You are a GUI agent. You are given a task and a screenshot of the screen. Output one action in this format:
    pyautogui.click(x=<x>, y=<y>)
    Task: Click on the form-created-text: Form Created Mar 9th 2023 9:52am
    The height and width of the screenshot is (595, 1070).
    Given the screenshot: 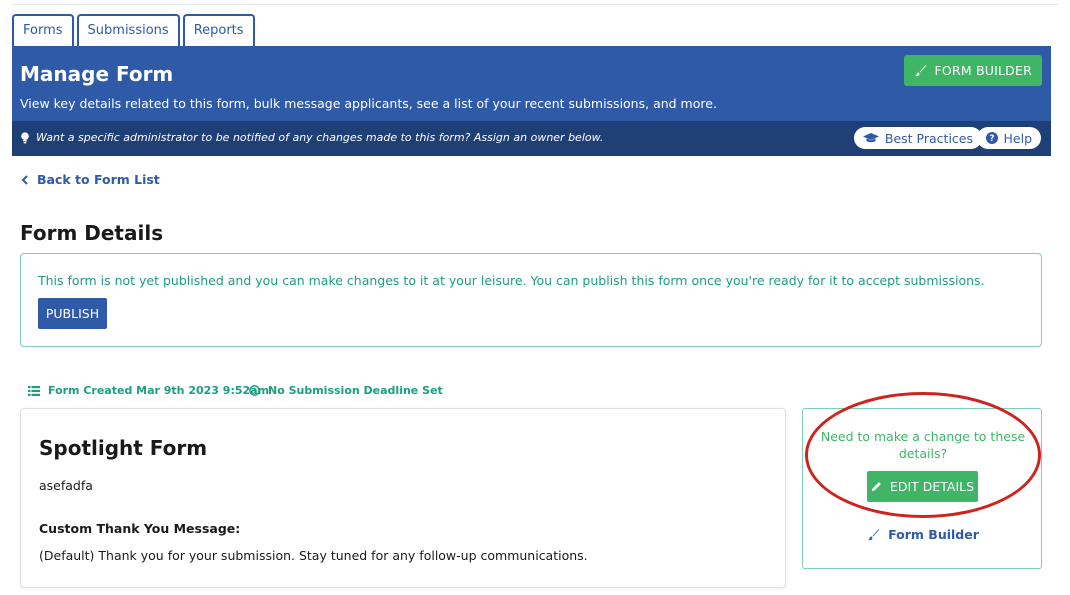 What is the action you would take?
    pyautogui.click(x=159, y=390)
    